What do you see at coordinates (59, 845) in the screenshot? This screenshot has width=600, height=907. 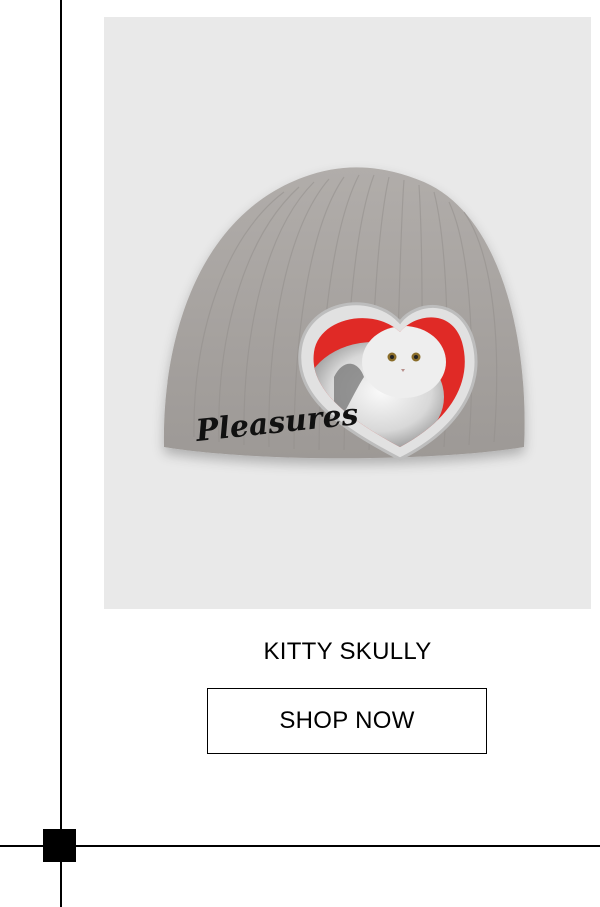 I see `square-marker-icon` at bounding box center [59, 845].